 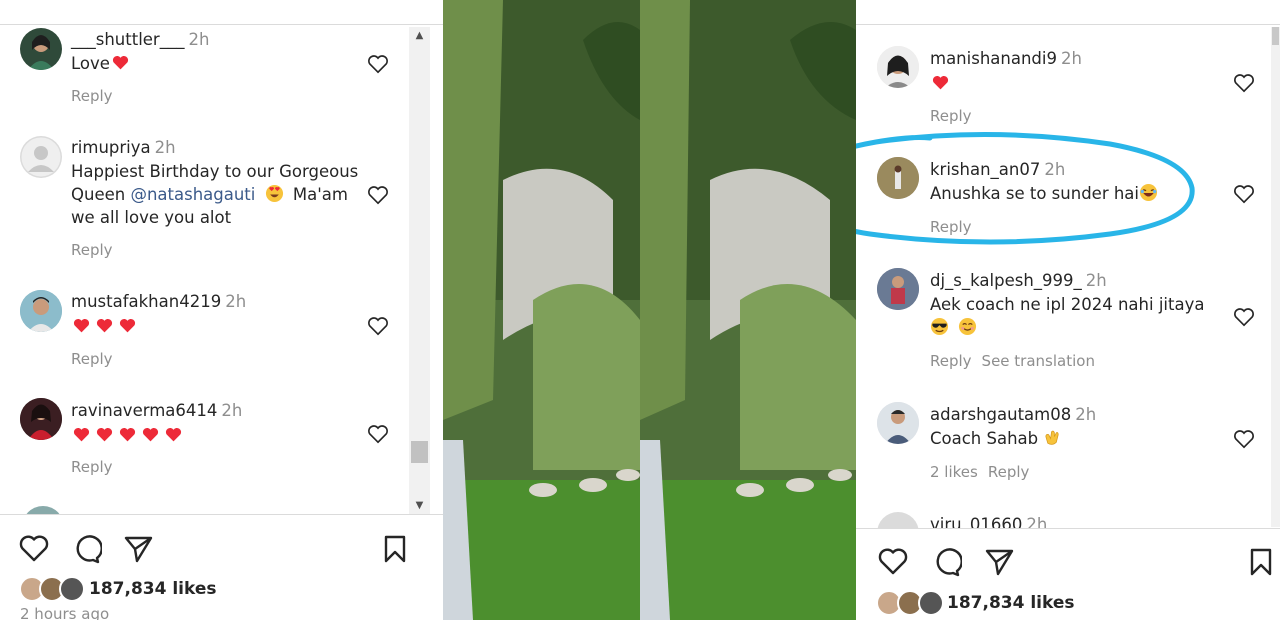 What do you see at coordinates (1018, 280) in the screenshot?
I see `comment-username: dj_s_kalpesh_999_ 2h` at bounding box center [1018, 280].